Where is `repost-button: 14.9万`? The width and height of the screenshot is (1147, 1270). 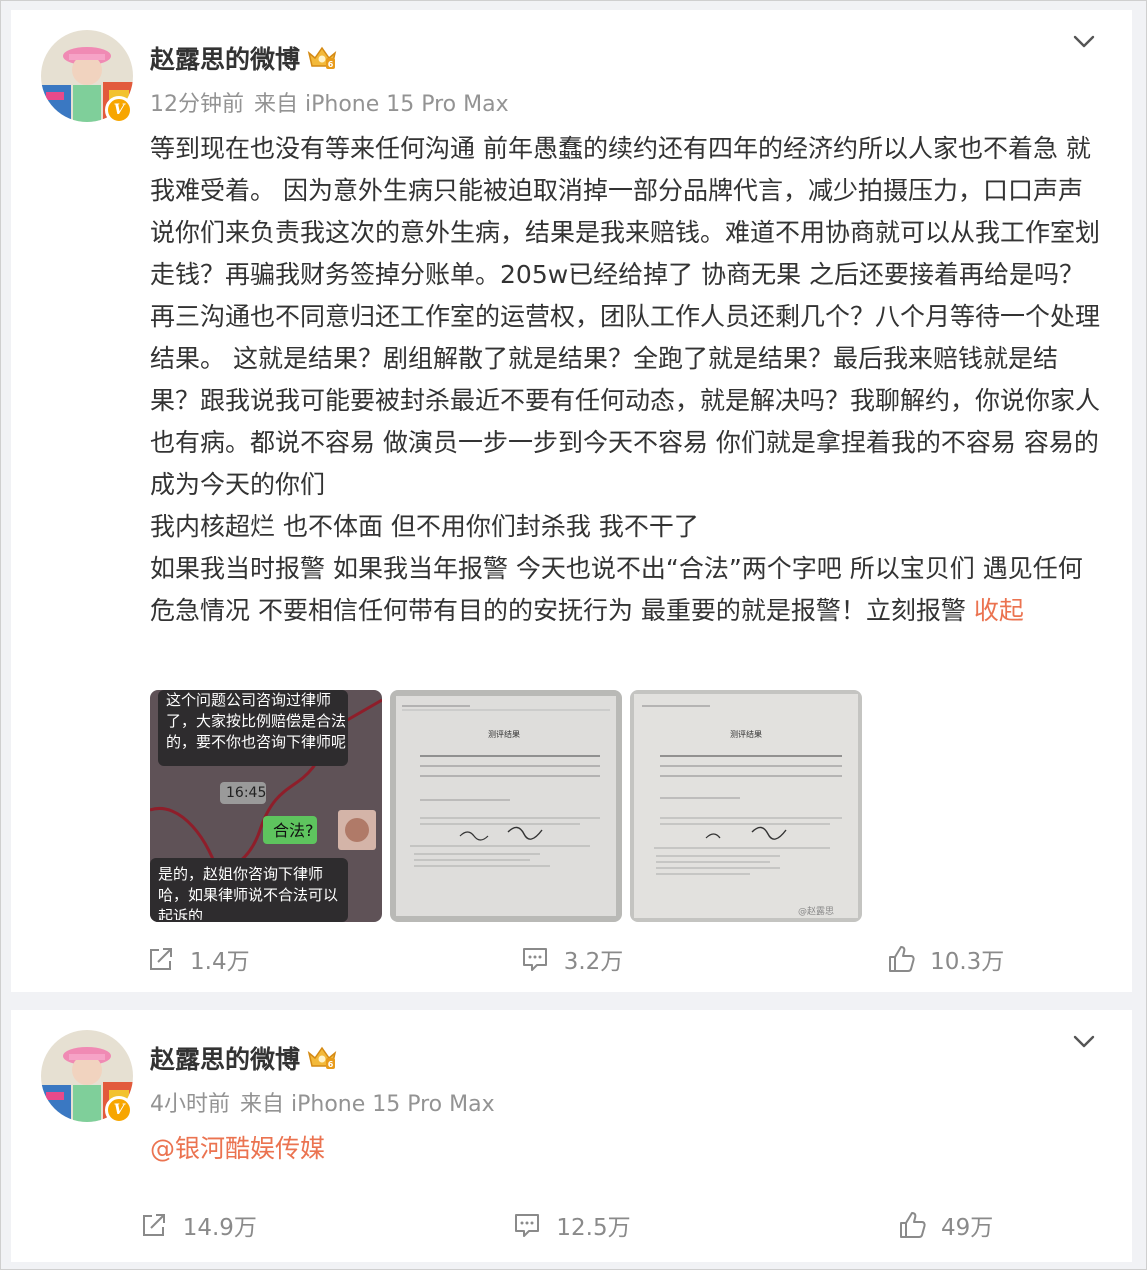
repost-button: 14.9万 is located at coordinates (198, 1225).